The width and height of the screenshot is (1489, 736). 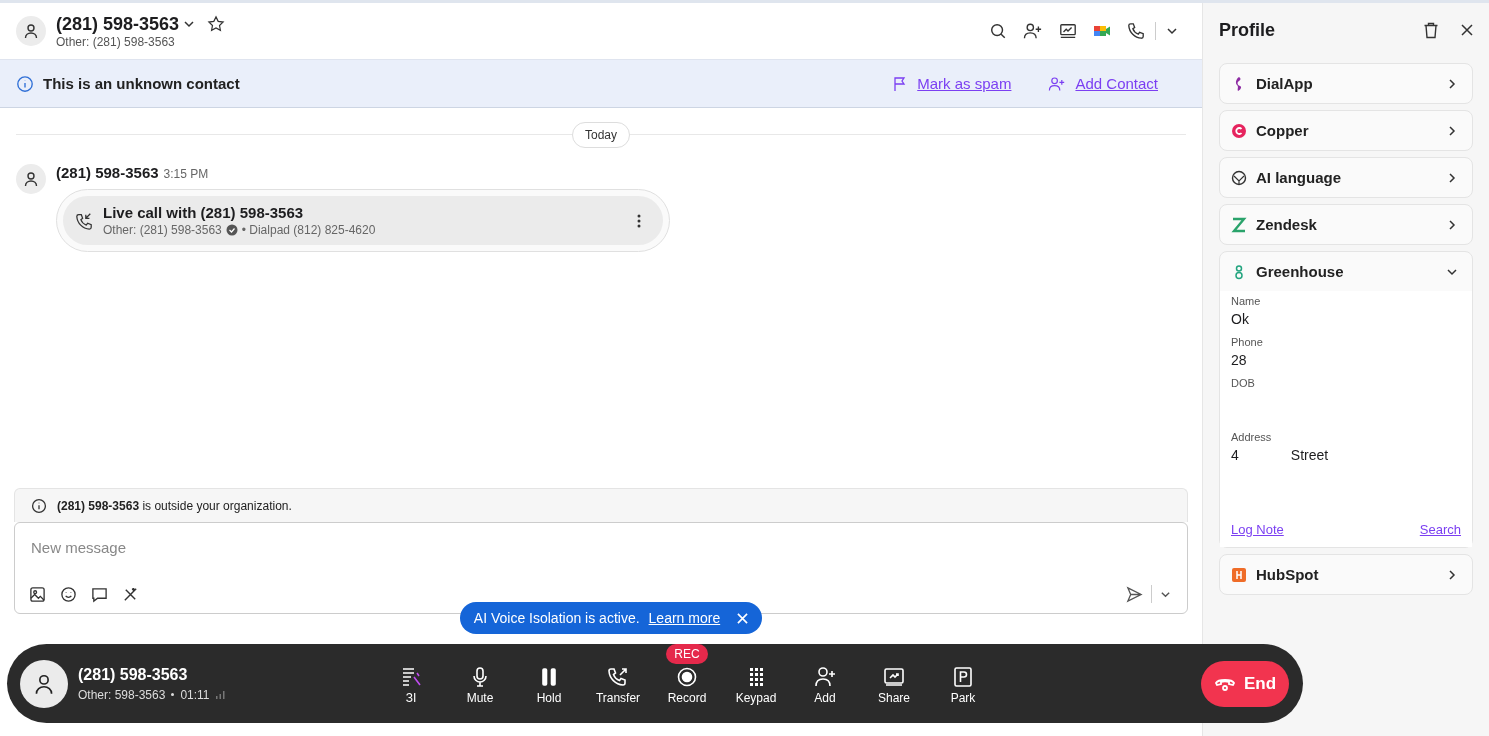 I want to click on call-title: Live call with (281) 598-3563, so click(x=204, y=212).